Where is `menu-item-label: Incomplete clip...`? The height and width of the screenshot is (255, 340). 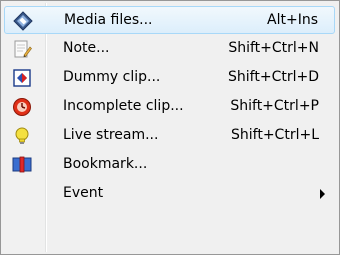
menu-item-label: Incomplete clip... is located at coordinates (123, 106).